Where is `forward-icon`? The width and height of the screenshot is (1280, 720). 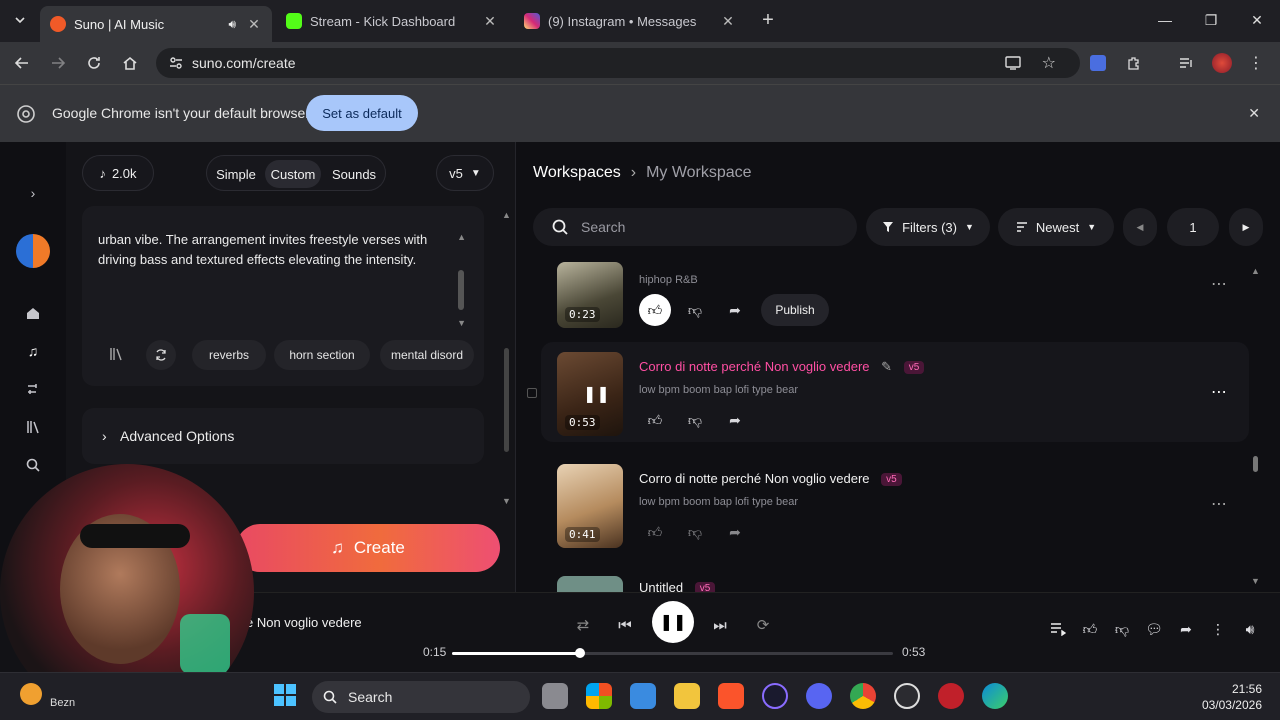 forward-icon is located at coordinates (58, 63).